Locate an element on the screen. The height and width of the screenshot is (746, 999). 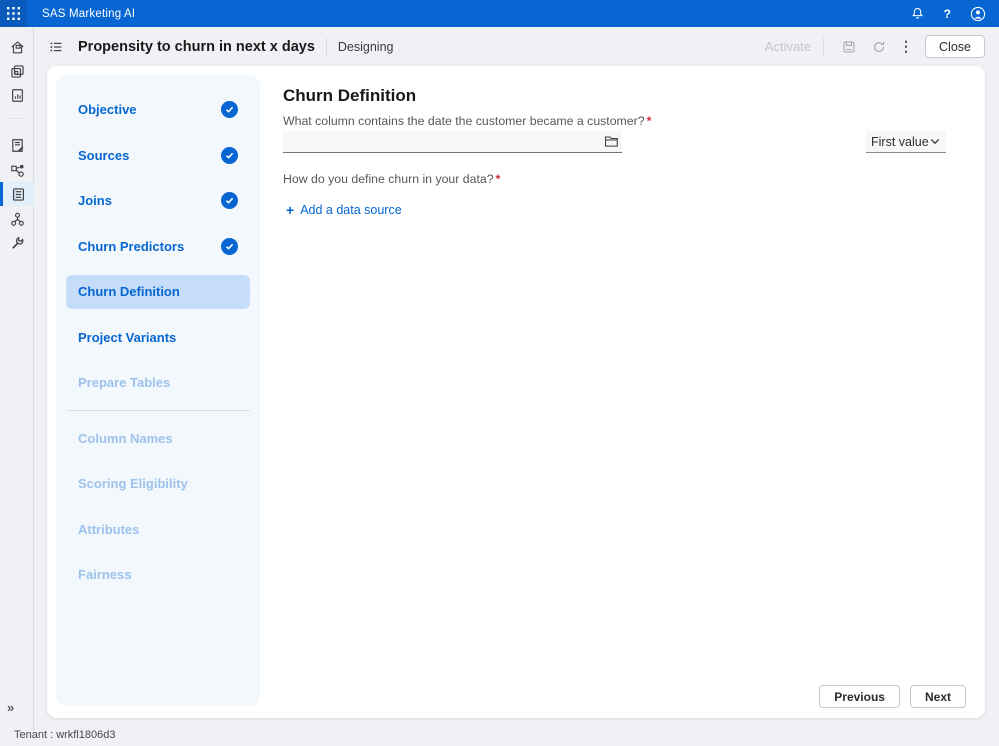
step-label: Attributes is located at coordinates (109, 529).